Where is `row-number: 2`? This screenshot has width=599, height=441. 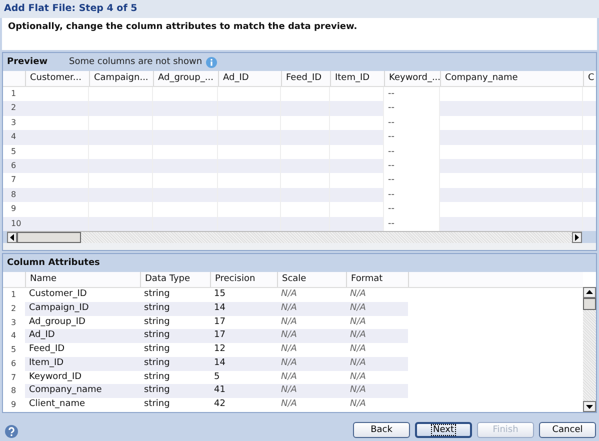 row-number: 2 is located at coordinates (14, 308).